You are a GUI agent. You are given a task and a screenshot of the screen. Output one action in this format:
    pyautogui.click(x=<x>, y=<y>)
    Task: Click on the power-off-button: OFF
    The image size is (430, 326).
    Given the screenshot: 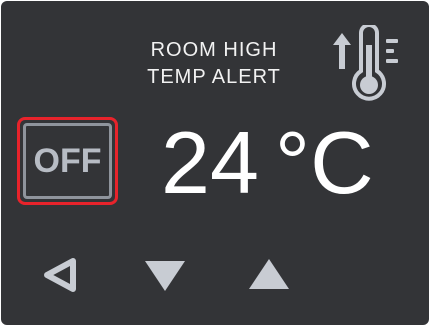 What is the action you would take?
    pyautogui.click(x=67, y=161)
    